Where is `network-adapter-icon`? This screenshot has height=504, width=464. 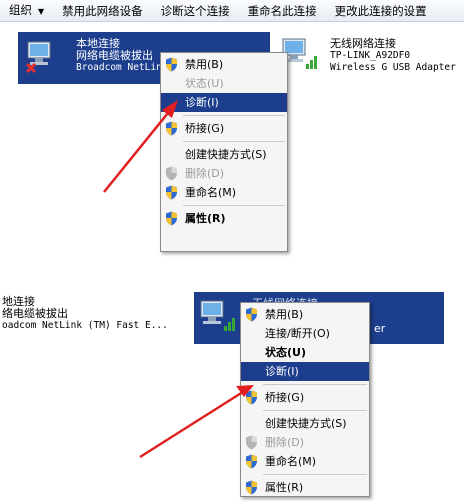 network-adapter-icon is located at coordinates (38, 57).